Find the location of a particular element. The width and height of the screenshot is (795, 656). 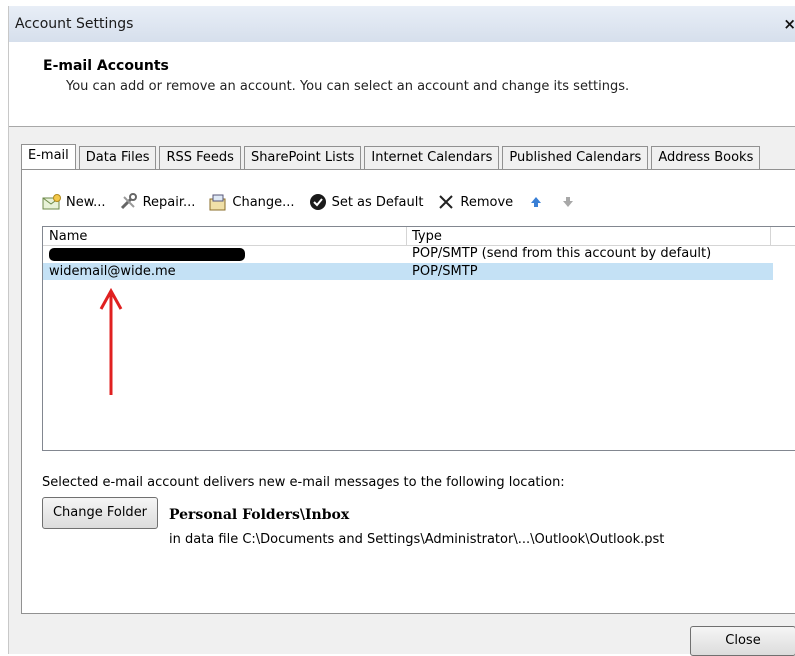

column-header-name: Name is located at coordinates (68, 236).